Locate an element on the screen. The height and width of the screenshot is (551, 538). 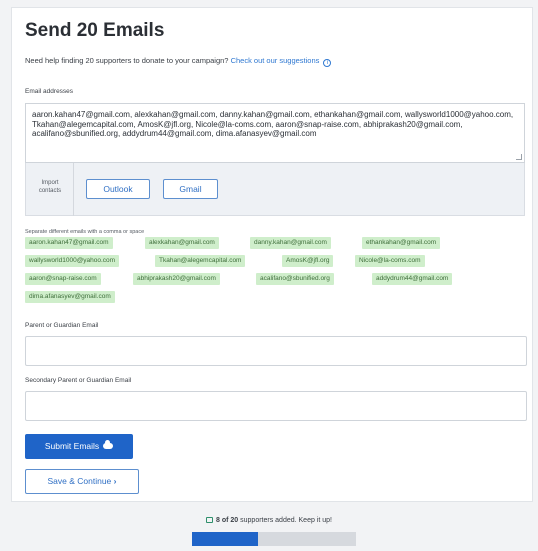
email-chip: danny.kahan@gmail.com is located at coordinates (290, 243).